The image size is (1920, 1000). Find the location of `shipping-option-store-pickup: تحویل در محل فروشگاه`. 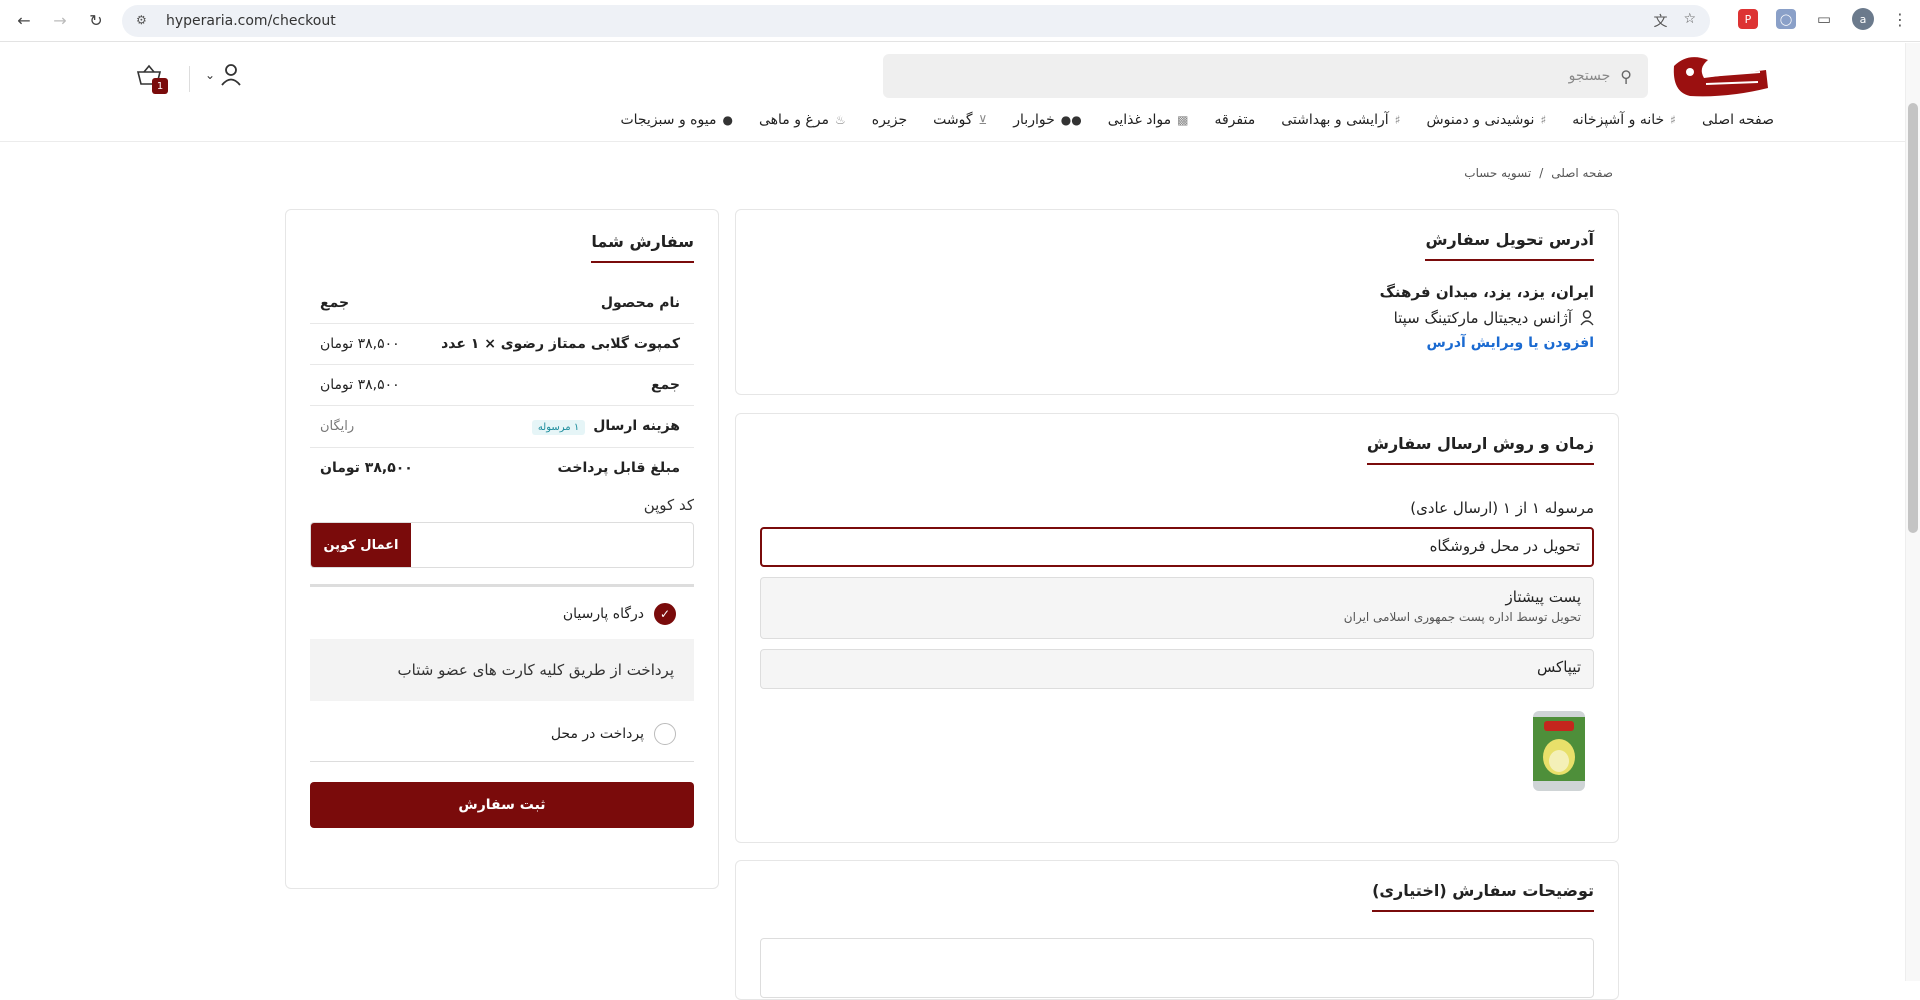

shipping-option-store-pickup: تحویل در محل فروشگاه is located at coordinates (1177, 547).